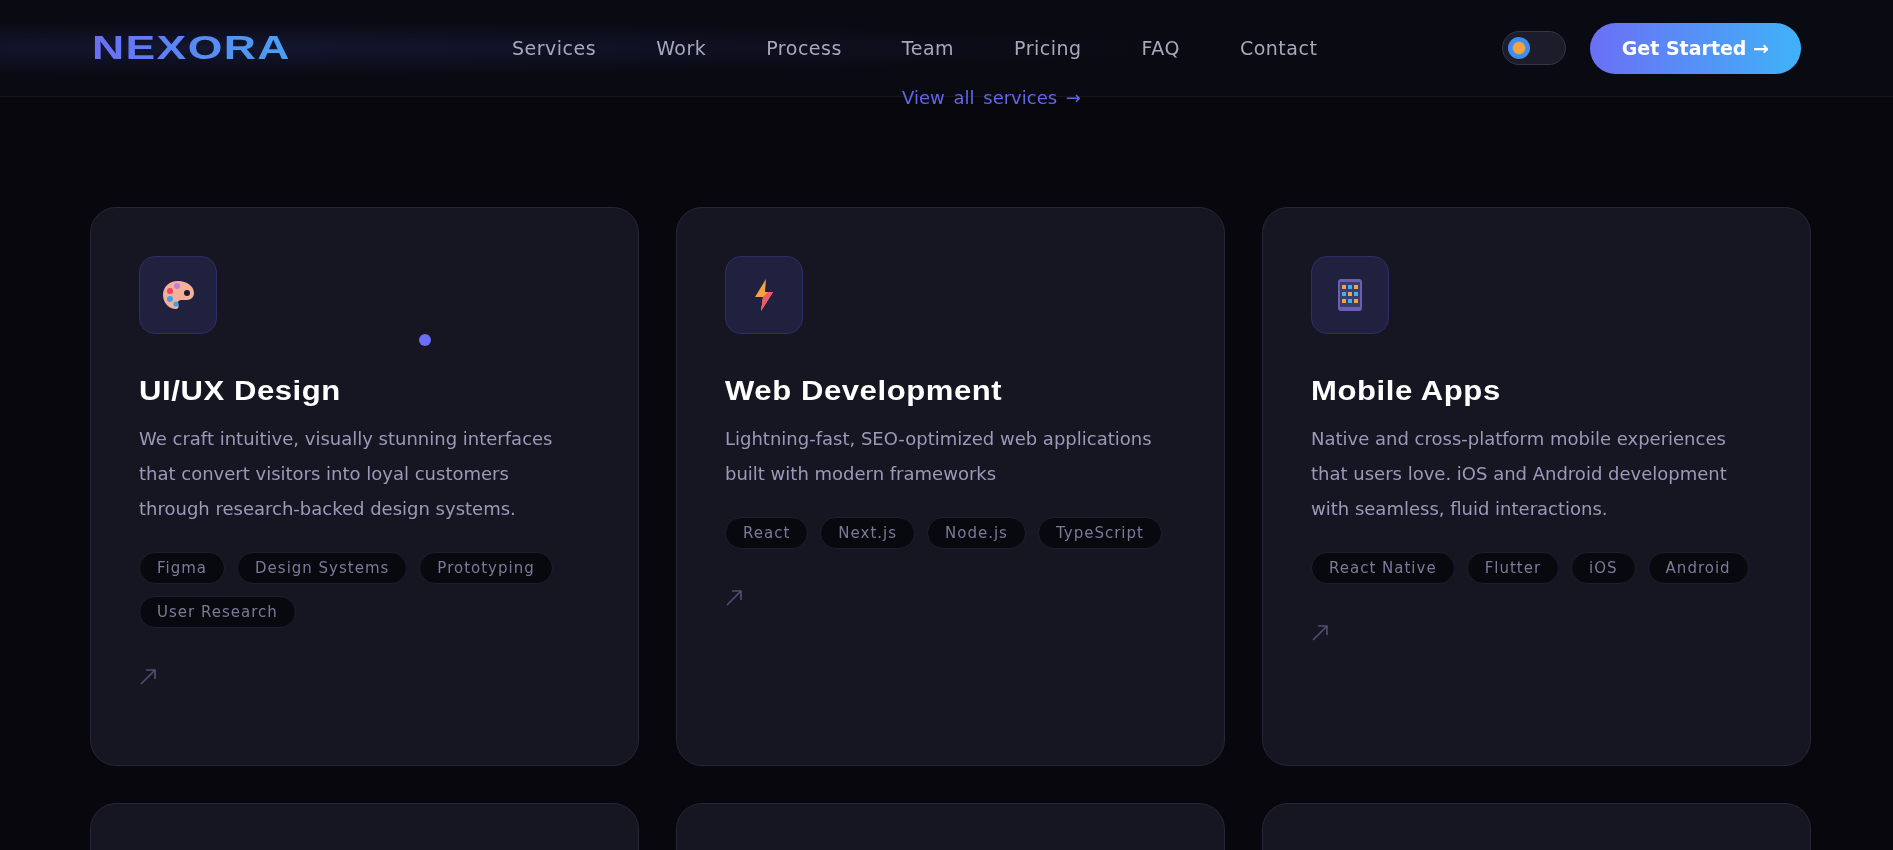 This screenshot has height=850, width=1893. Describe the element at coordinates (767, 533) in the screenshot. I see `tag-chip: React` at that location.